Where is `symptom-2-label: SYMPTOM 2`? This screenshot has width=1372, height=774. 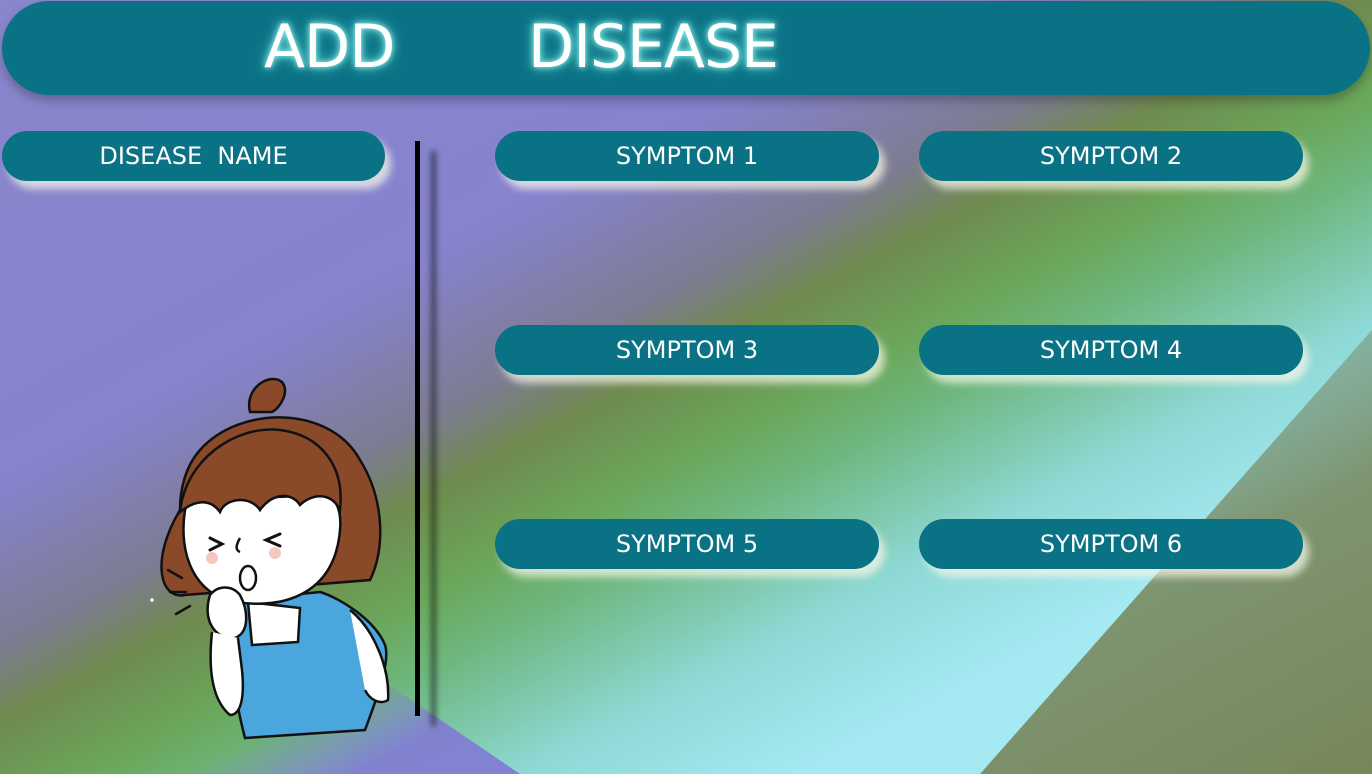 symptom-2-label: SYMPTOM 2 is located at coordinates (1111, 156).